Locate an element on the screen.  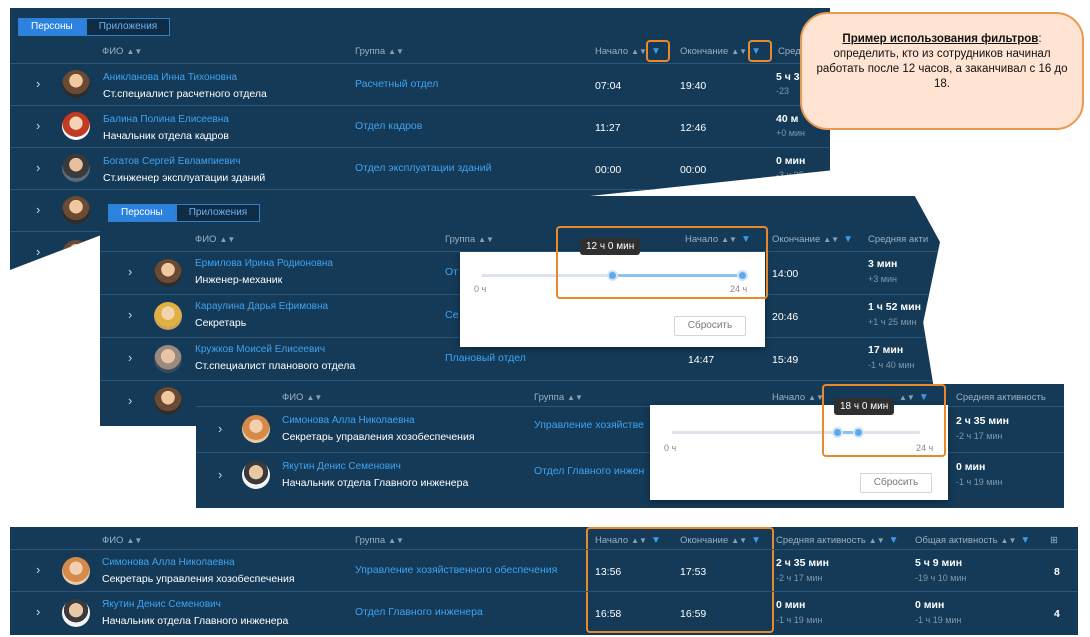
highlight-start-filter is located at coordinates (658, 51).